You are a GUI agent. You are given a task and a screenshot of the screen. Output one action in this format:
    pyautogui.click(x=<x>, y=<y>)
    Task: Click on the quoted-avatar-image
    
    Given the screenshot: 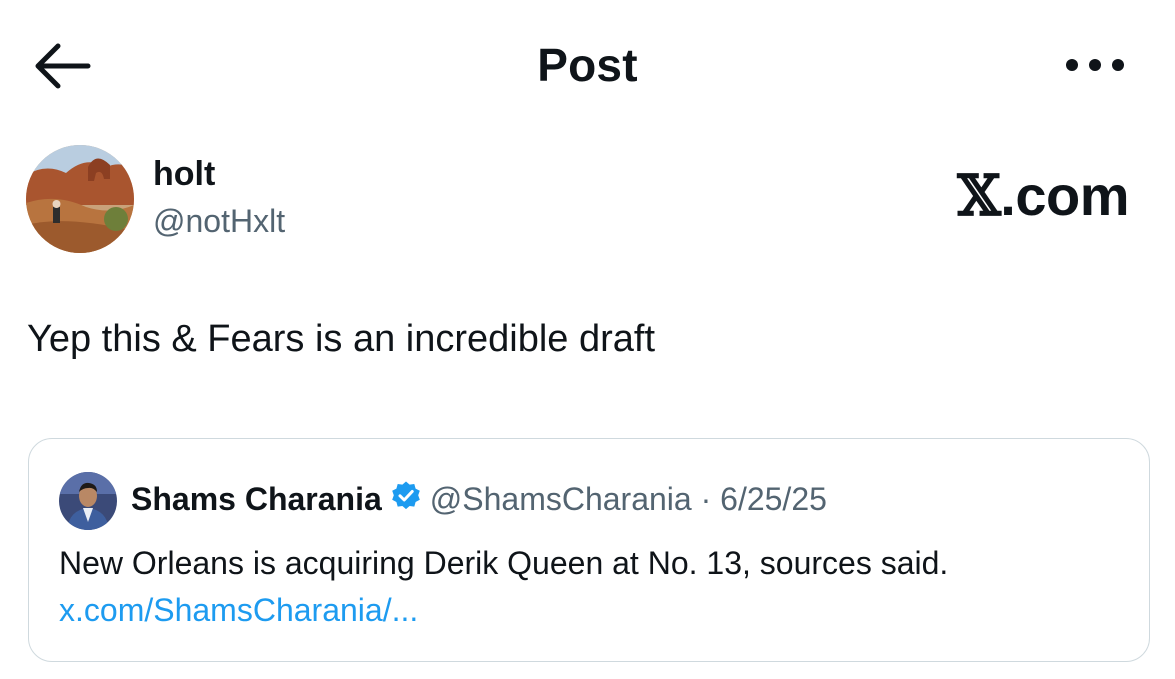 What is the action you would take?
    pyautogui.click(x=88, y=501)
    